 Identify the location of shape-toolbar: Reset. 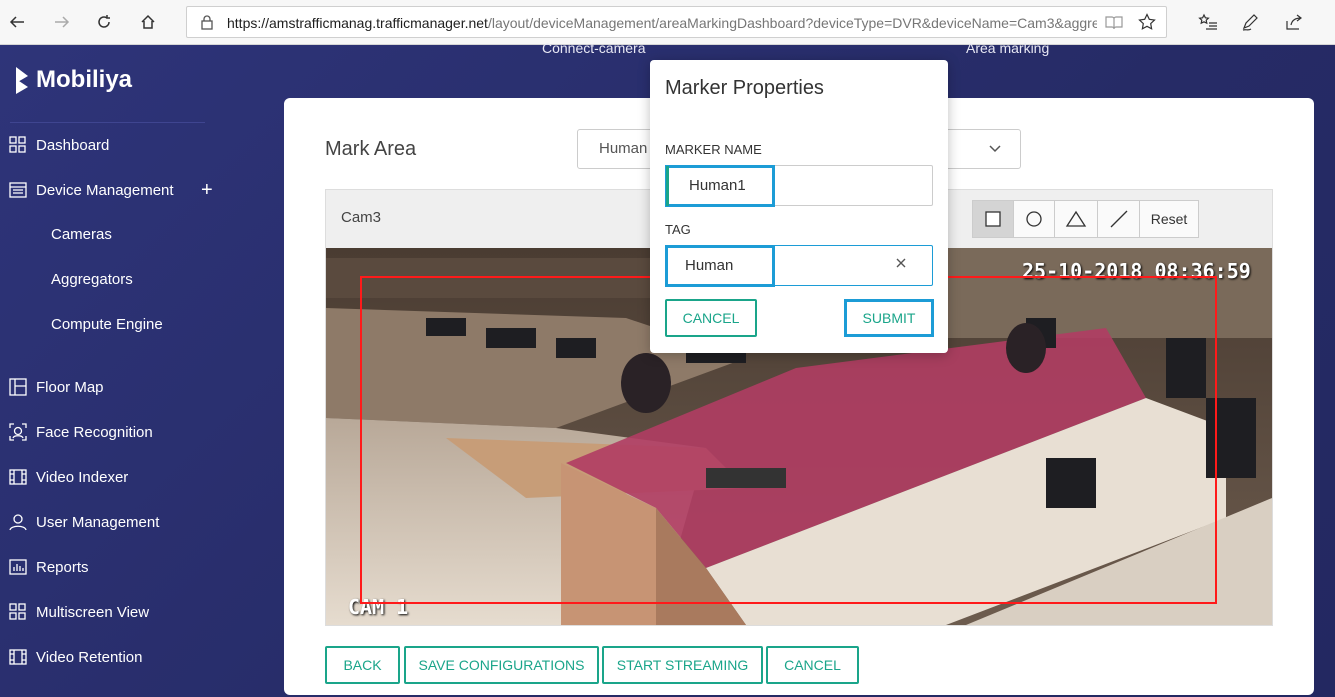
(1085, 219).